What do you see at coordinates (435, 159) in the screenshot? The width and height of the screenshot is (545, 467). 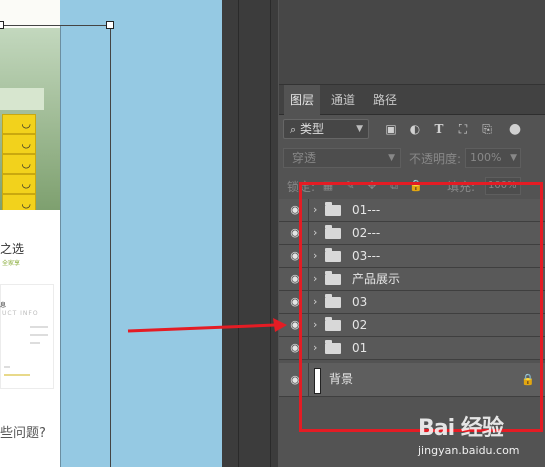 I see `opacity-label: 不透明度:` at bounding box center [435, 159].